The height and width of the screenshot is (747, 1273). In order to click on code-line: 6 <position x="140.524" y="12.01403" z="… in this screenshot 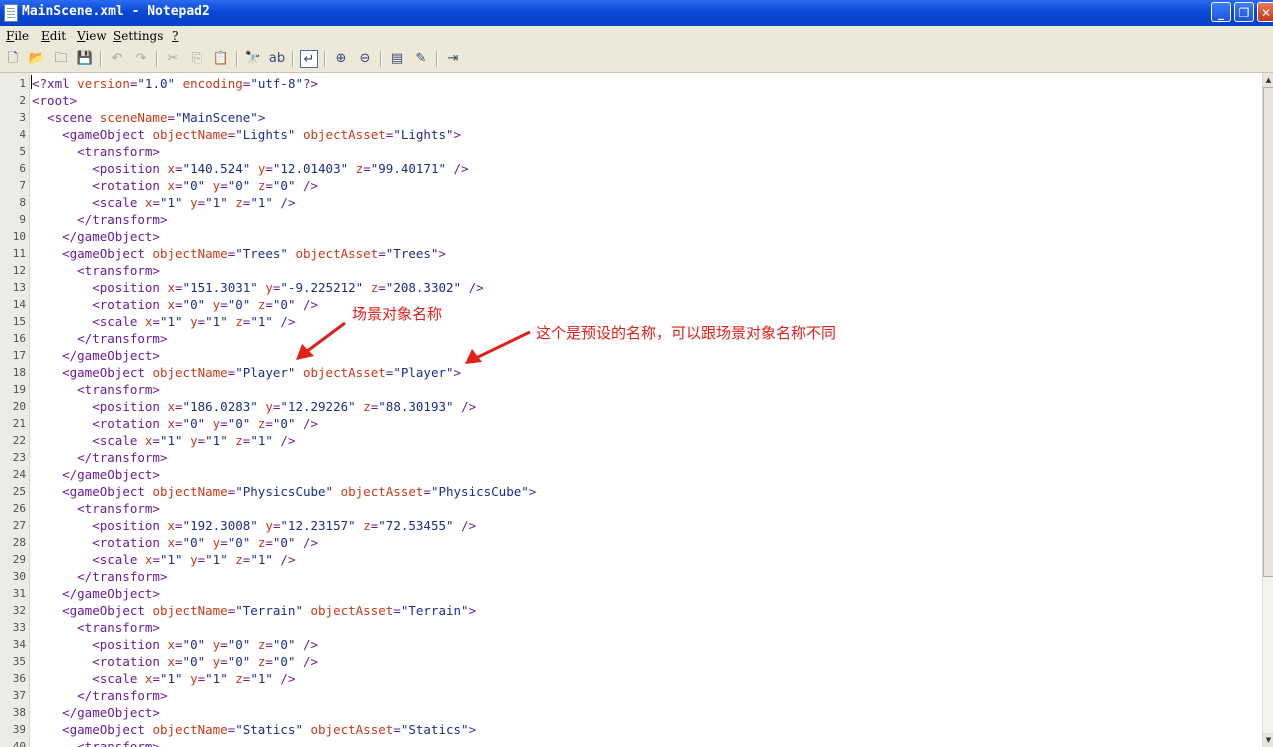, I will do `click(631, 168)`.